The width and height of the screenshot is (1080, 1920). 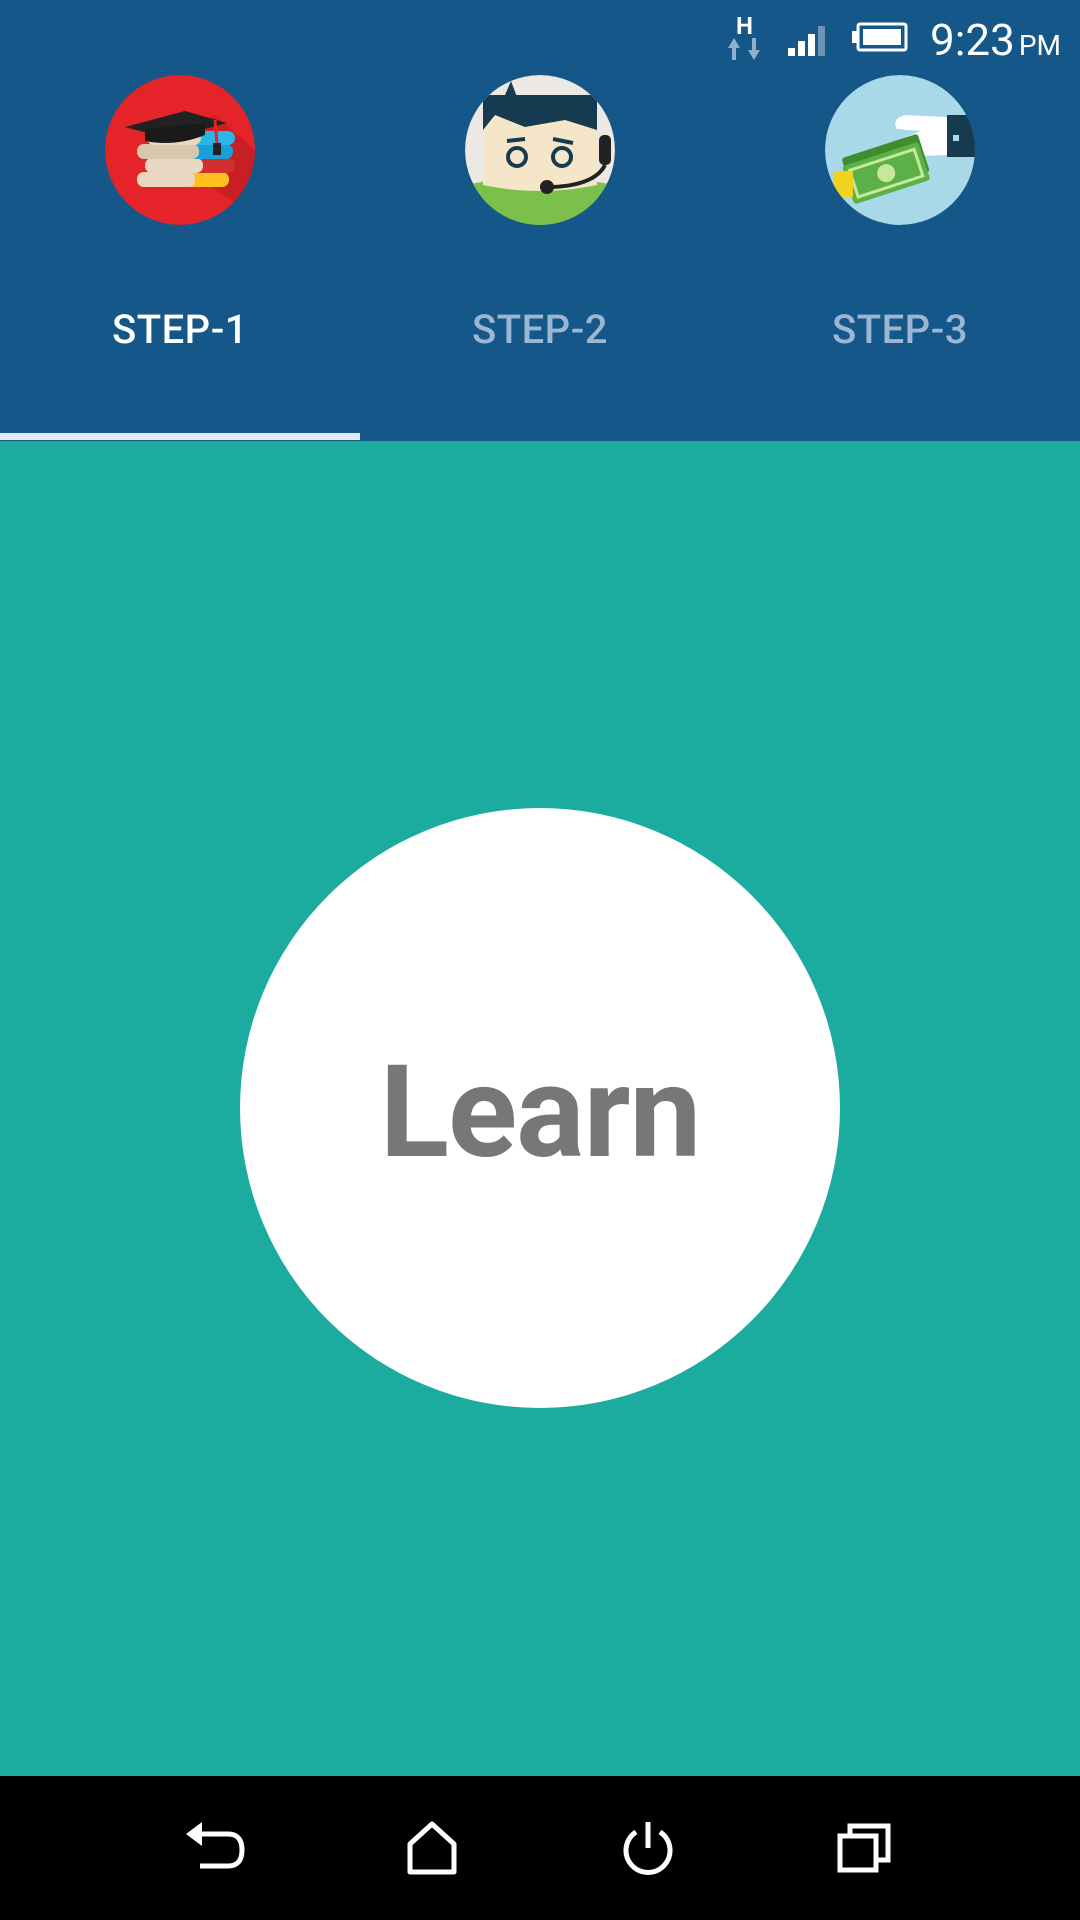 I want to click on home-icon, so click(x=432, y=1848).